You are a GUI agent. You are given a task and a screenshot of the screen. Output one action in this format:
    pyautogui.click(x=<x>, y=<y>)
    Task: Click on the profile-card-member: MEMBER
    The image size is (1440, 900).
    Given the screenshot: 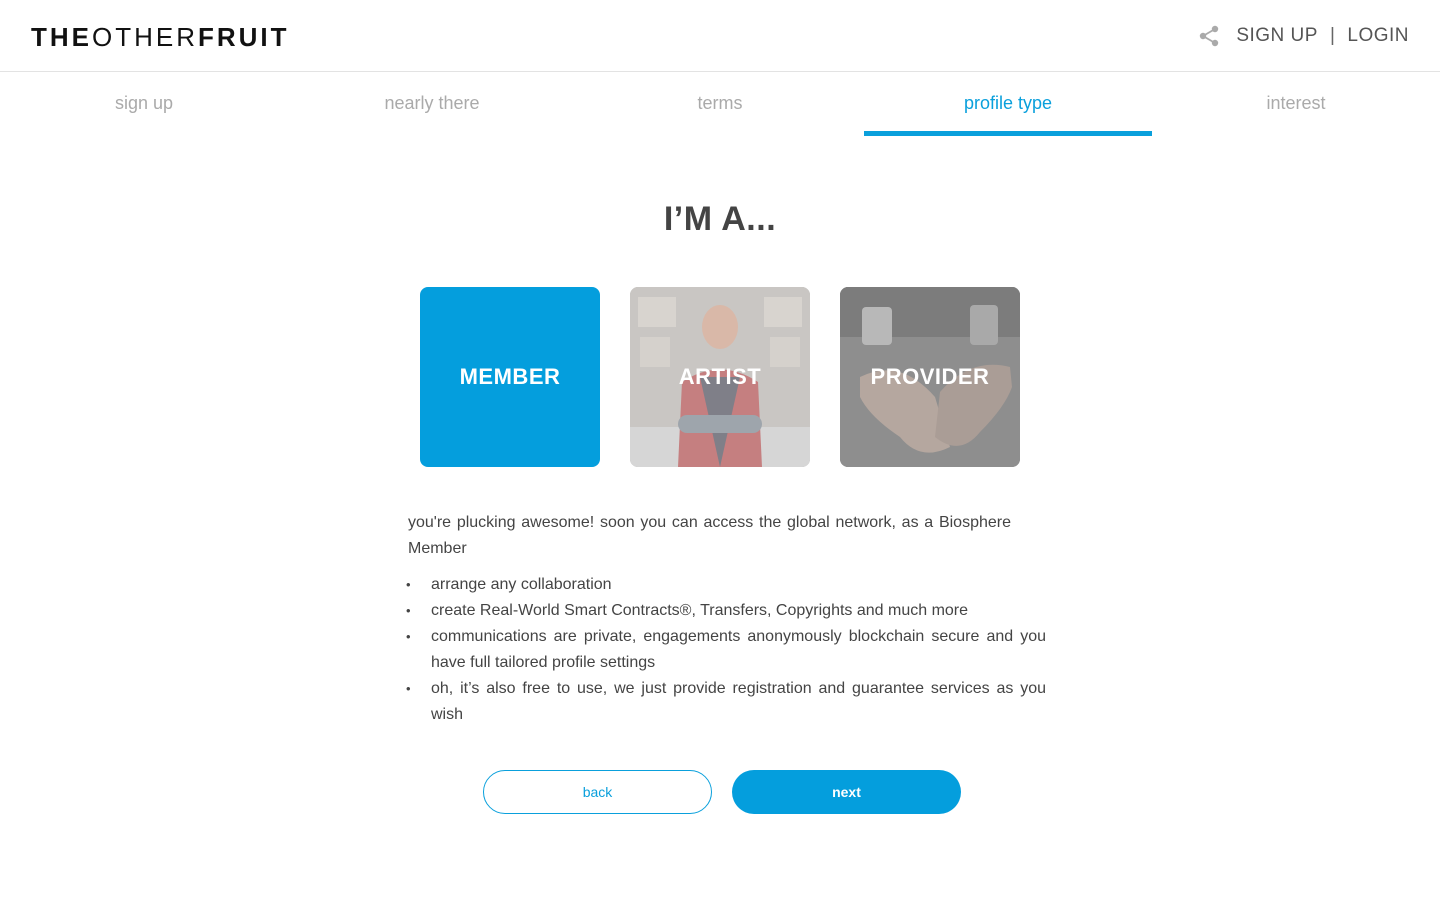 What is the action you would take?
    pyautogui.click(x=510, y=377)
    